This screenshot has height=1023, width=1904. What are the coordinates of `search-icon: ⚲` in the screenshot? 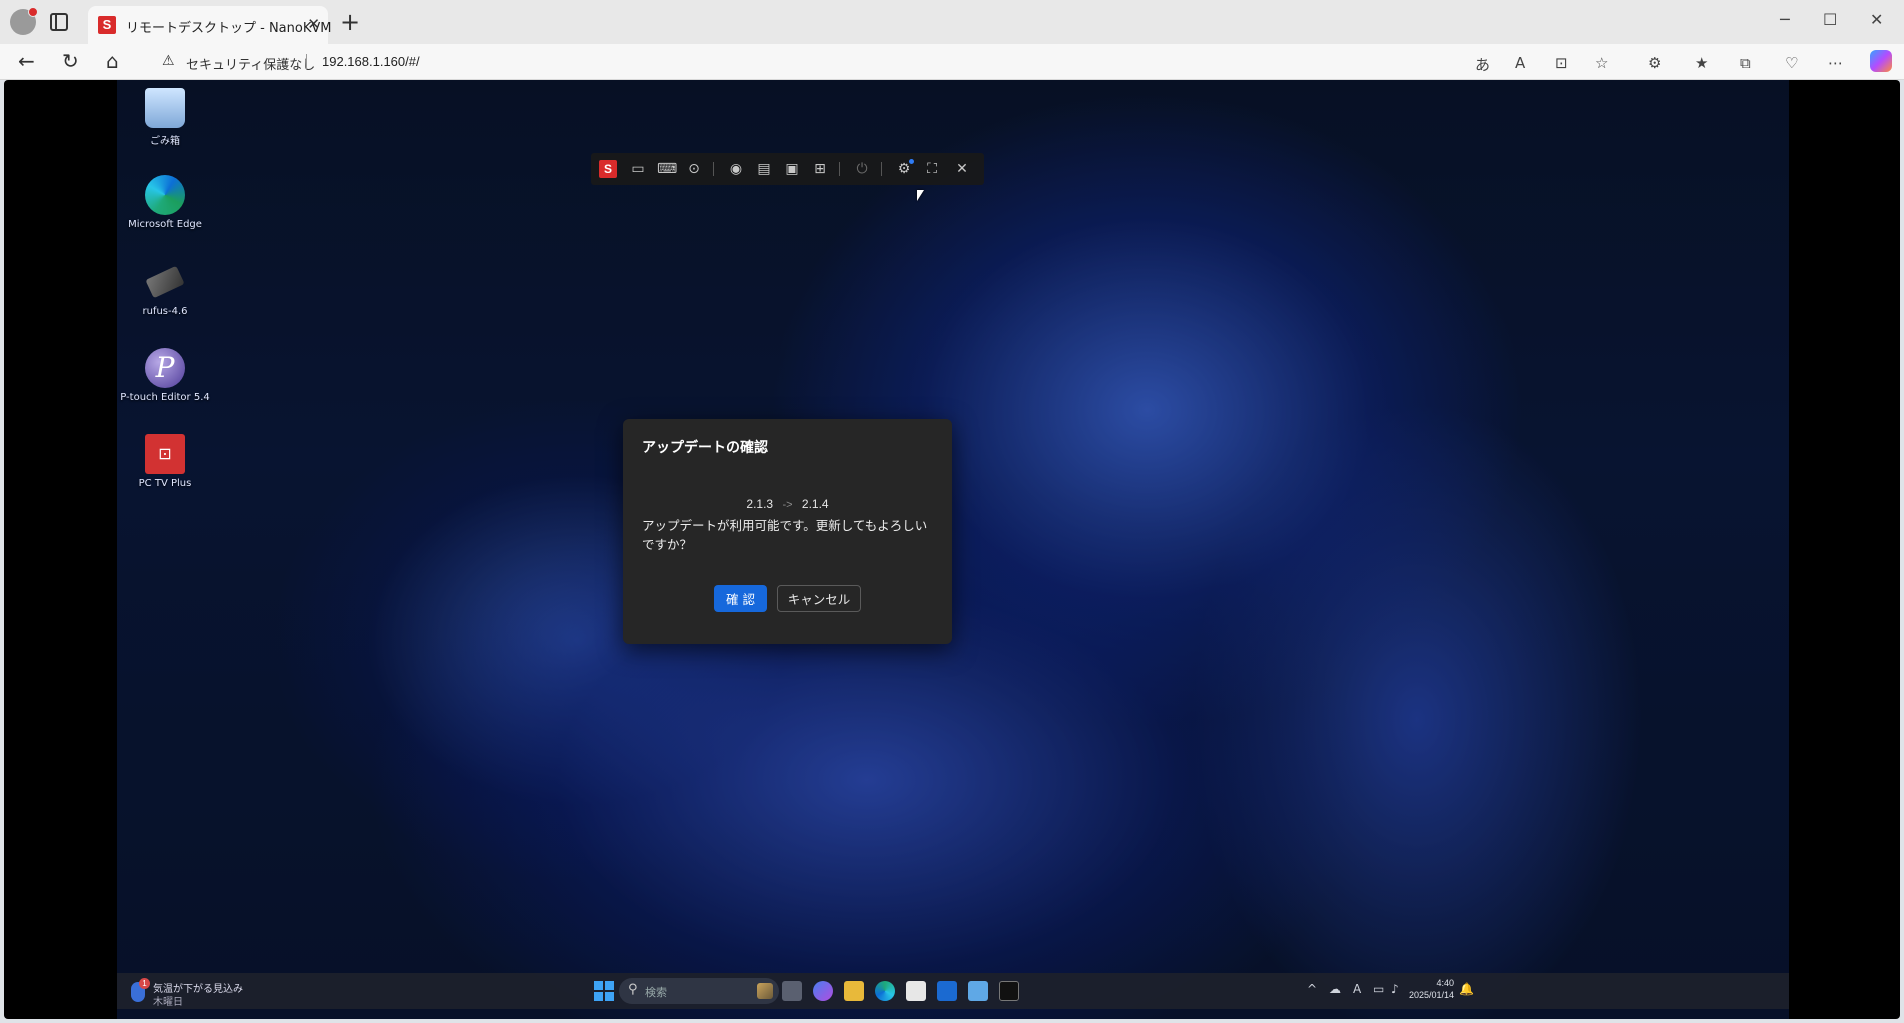 It's located at (633, 989).